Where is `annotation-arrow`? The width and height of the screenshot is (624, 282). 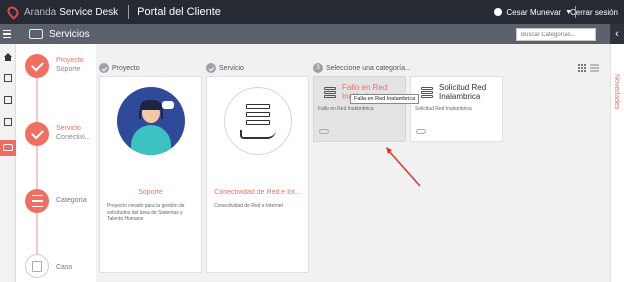
annotation-arrow is located at coordinates (403, 167).